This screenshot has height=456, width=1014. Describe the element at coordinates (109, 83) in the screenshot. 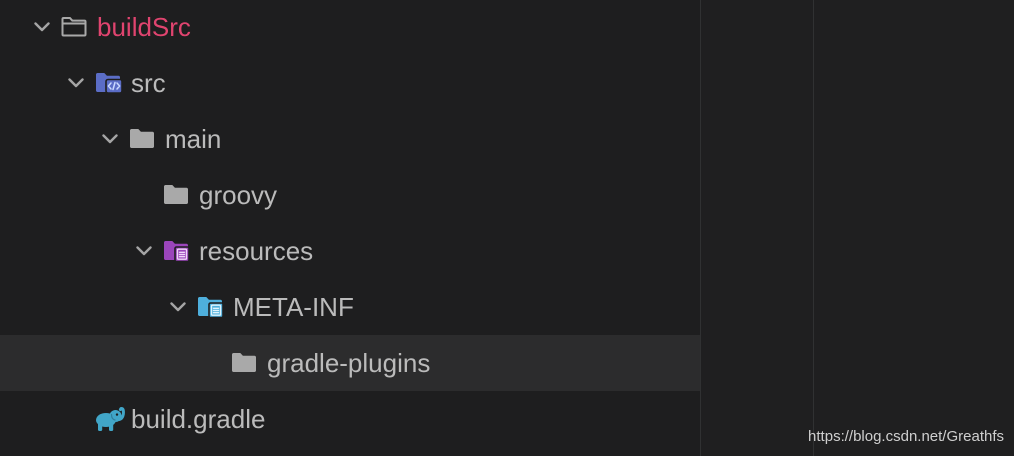

I see `source-folder-icon` at that location.